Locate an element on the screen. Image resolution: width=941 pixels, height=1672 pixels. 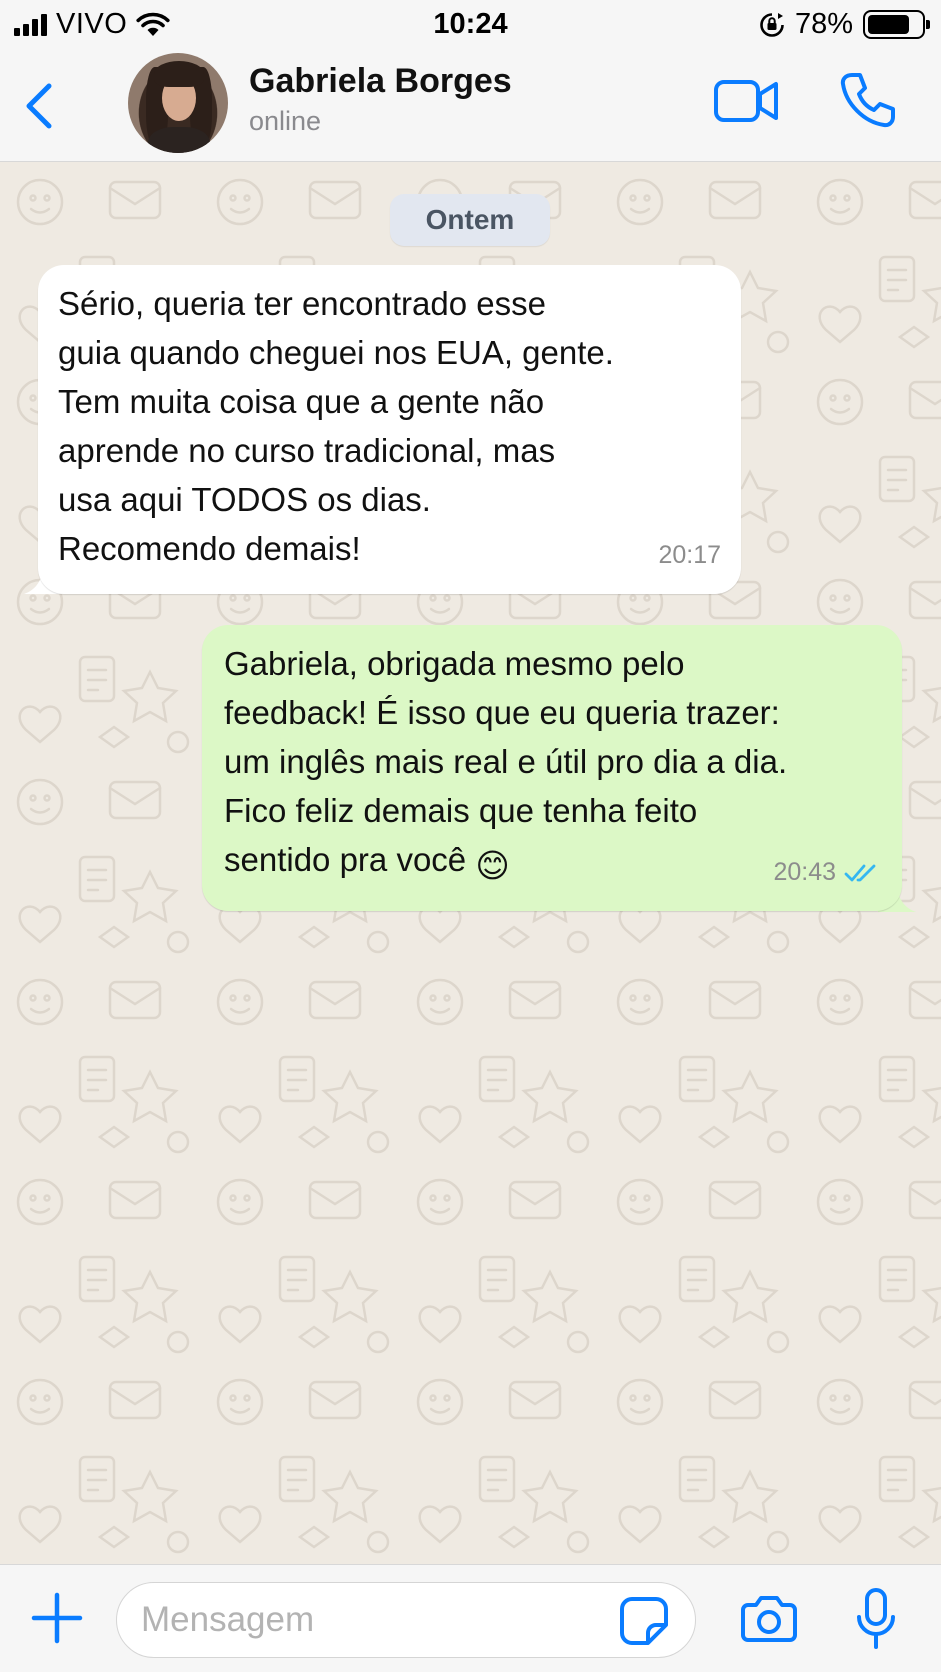
contact-name: Gabriela Borges is located at coordinates (380, 81).